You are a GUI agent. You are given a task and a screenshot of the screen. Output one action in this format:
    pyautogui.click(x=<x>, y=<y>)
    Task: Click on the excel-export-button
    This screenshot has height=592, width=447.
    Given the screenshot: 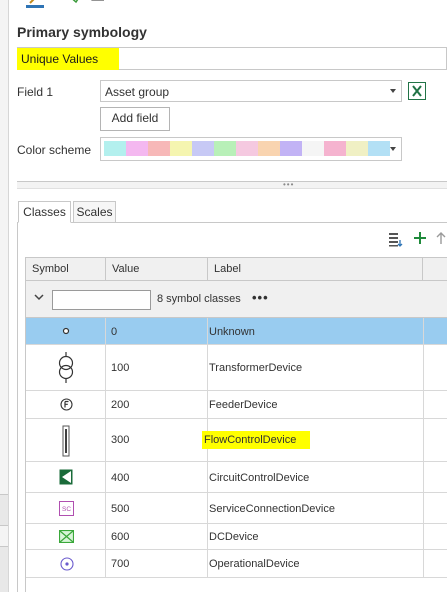 What is the action you would take?
    pyautogui.click(x=417, y=91)
    